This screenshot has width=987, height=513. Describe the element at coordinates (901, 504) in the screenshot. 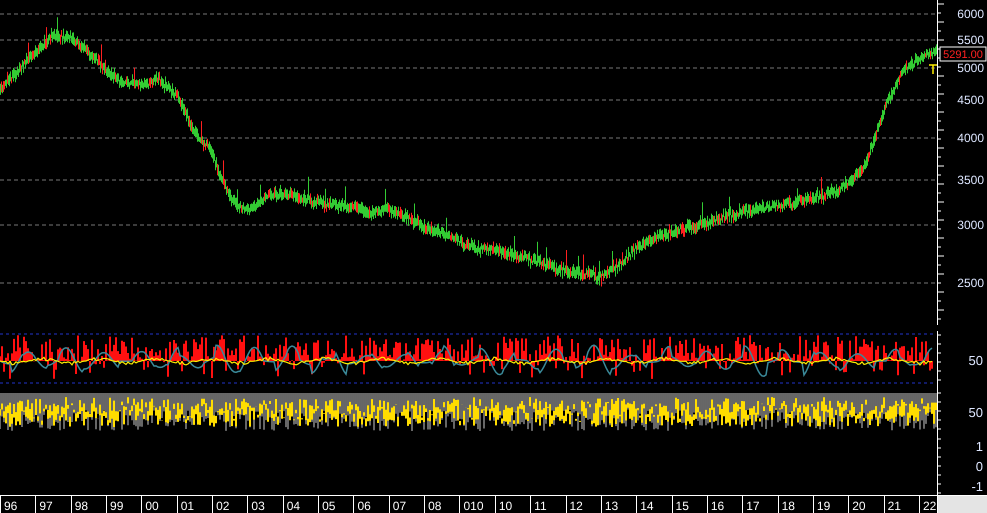

I see `year-label: 21` at that location.